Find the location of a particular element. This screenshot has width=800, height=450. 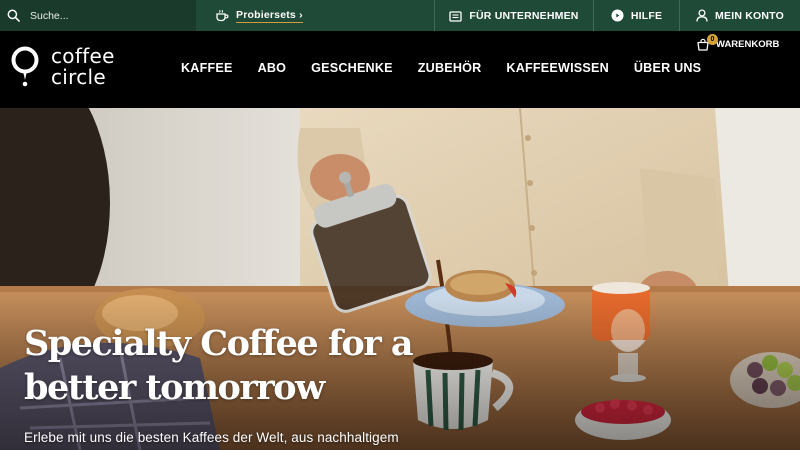

hero-title-line-2: better tomorrow is located at coordinates (174, 387).